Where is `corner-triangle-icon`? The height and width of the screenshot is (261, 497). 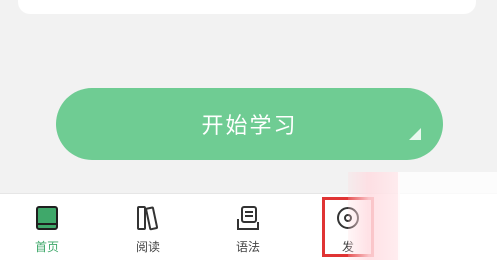 corner-triangle-icon is located at coordinates (415, 134).